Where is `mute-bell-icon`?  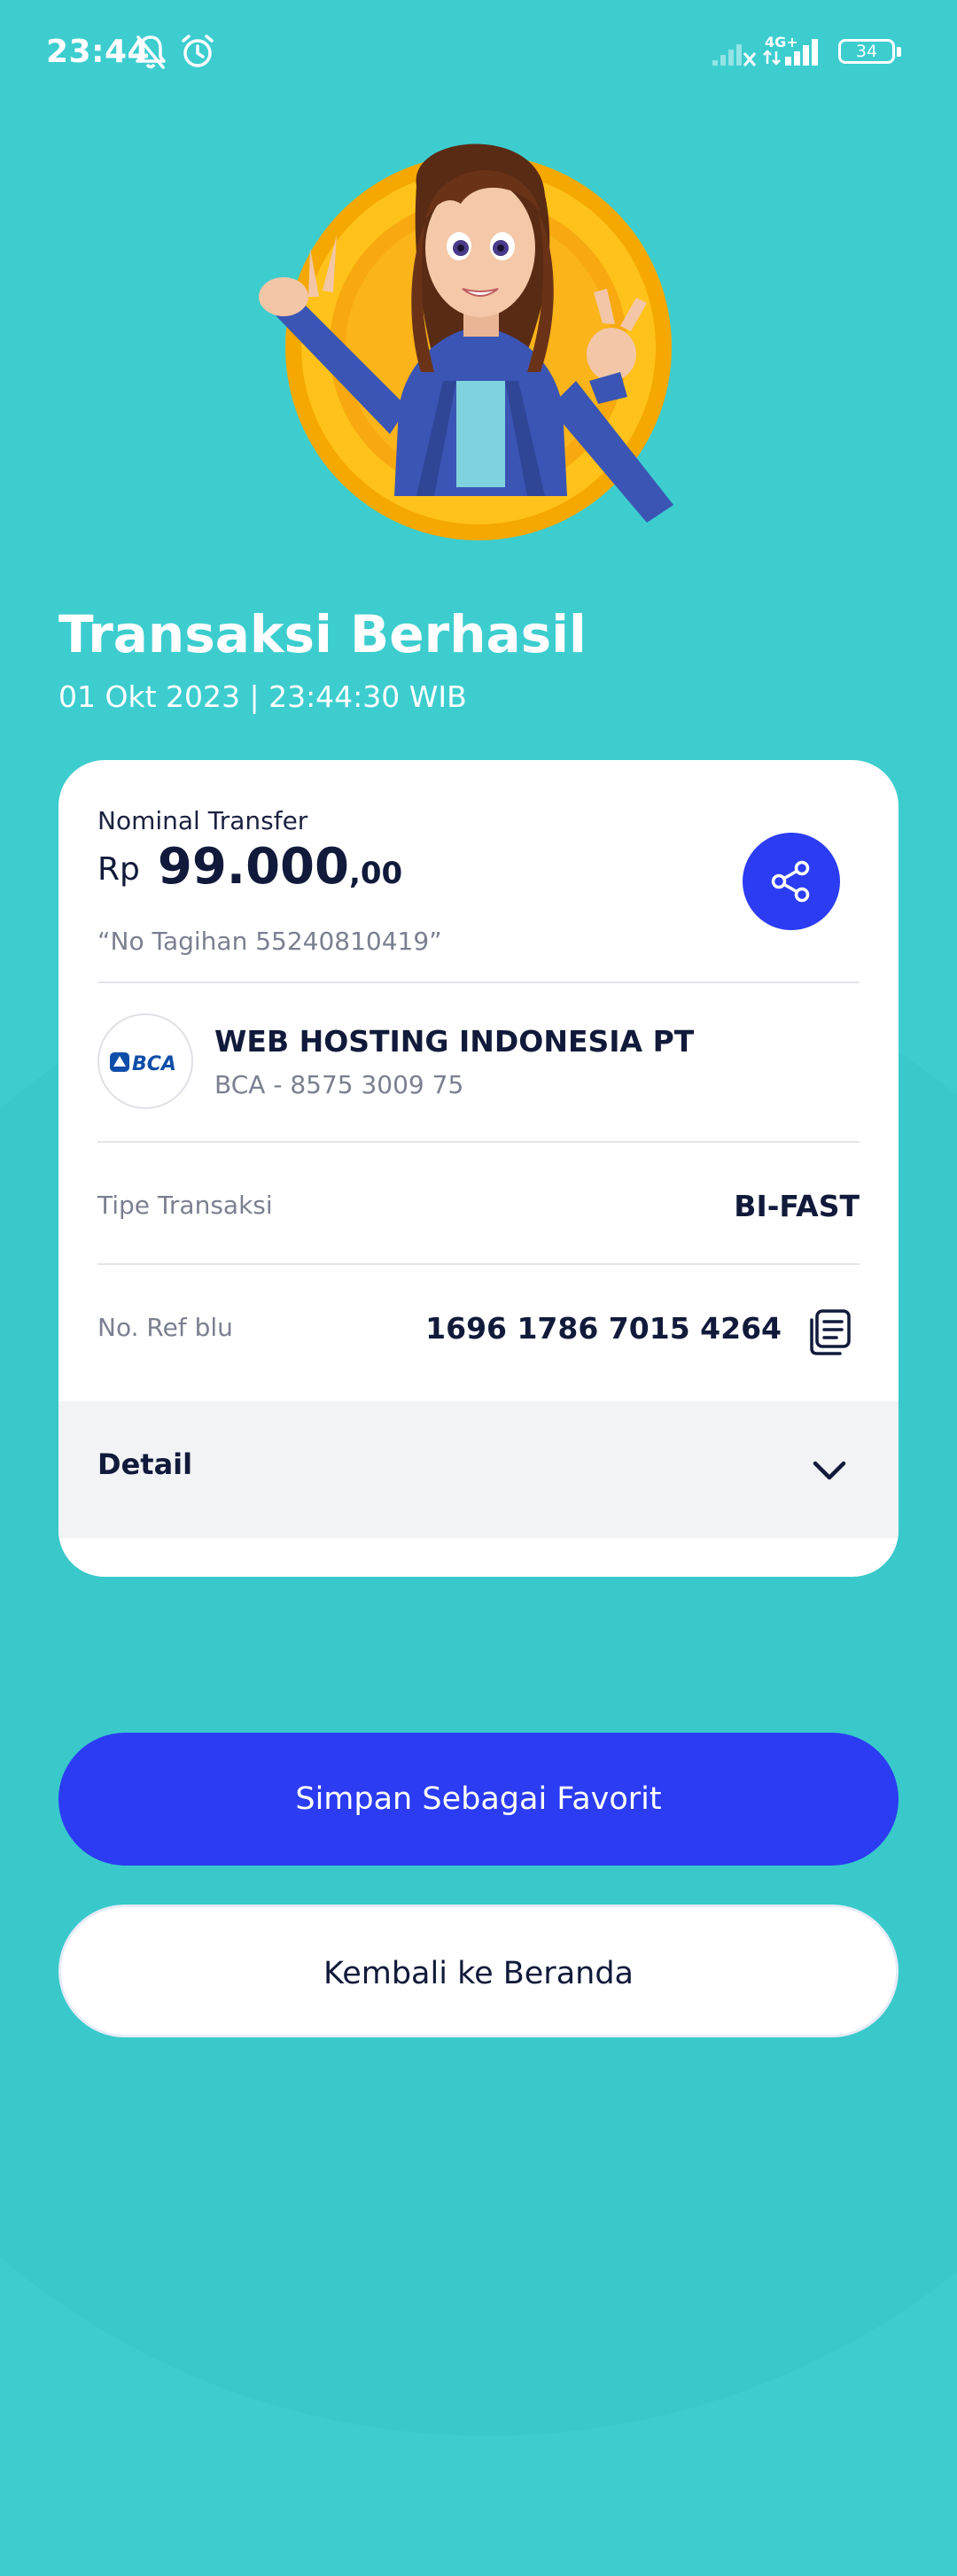 mute-bell-icon is located at coordinates (150, 53).